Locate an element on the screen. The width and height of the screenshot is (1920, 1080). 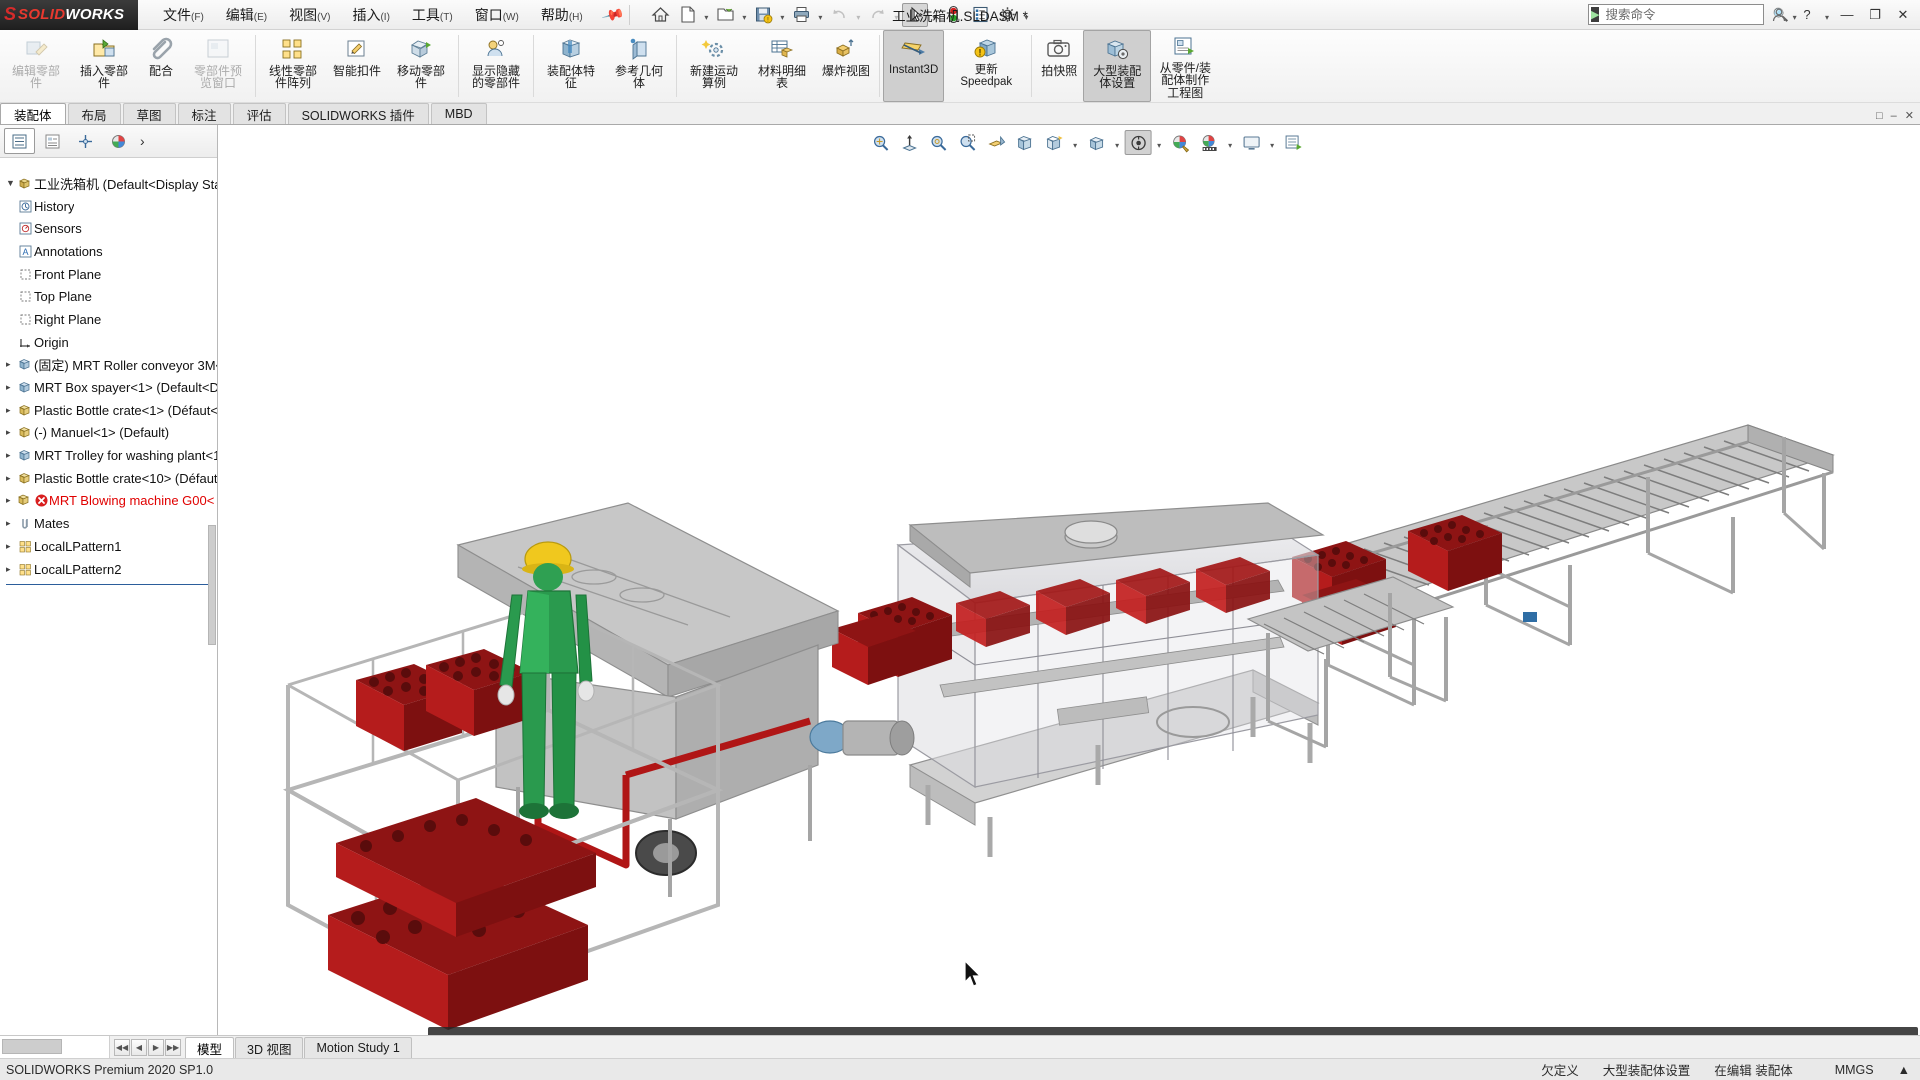
apply-scene-icon is located at coordinates (1180, 142).